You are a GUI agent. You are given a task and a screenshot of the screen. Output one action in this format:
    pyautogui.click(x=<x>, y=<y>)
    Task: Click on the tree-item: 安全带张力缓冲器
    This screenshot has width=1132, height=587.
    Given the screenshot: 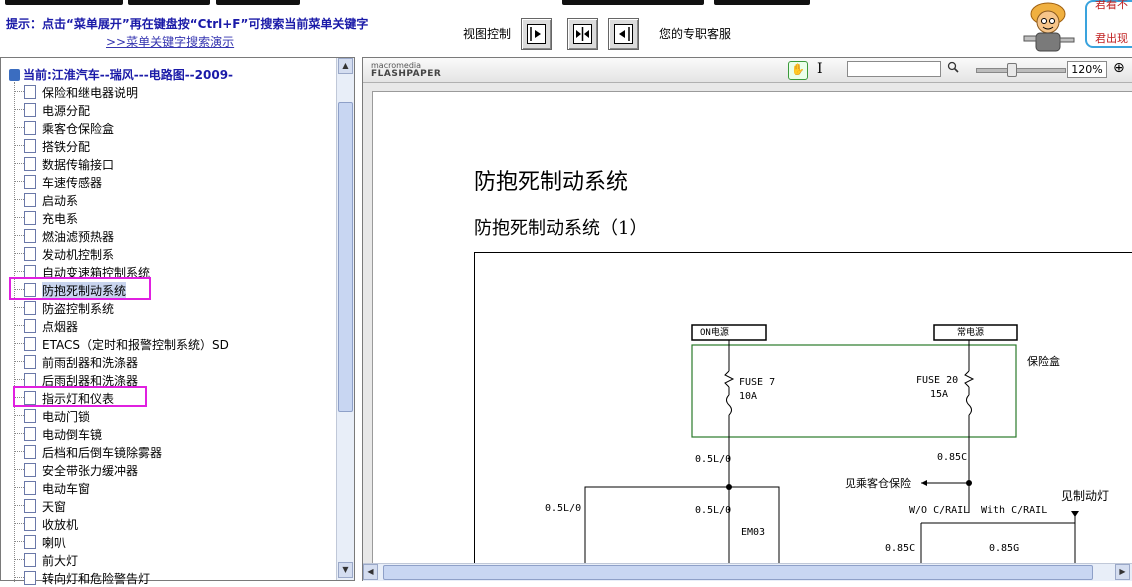 What is the action you would take?
    pyautogui.click(x=168, y=470)
    